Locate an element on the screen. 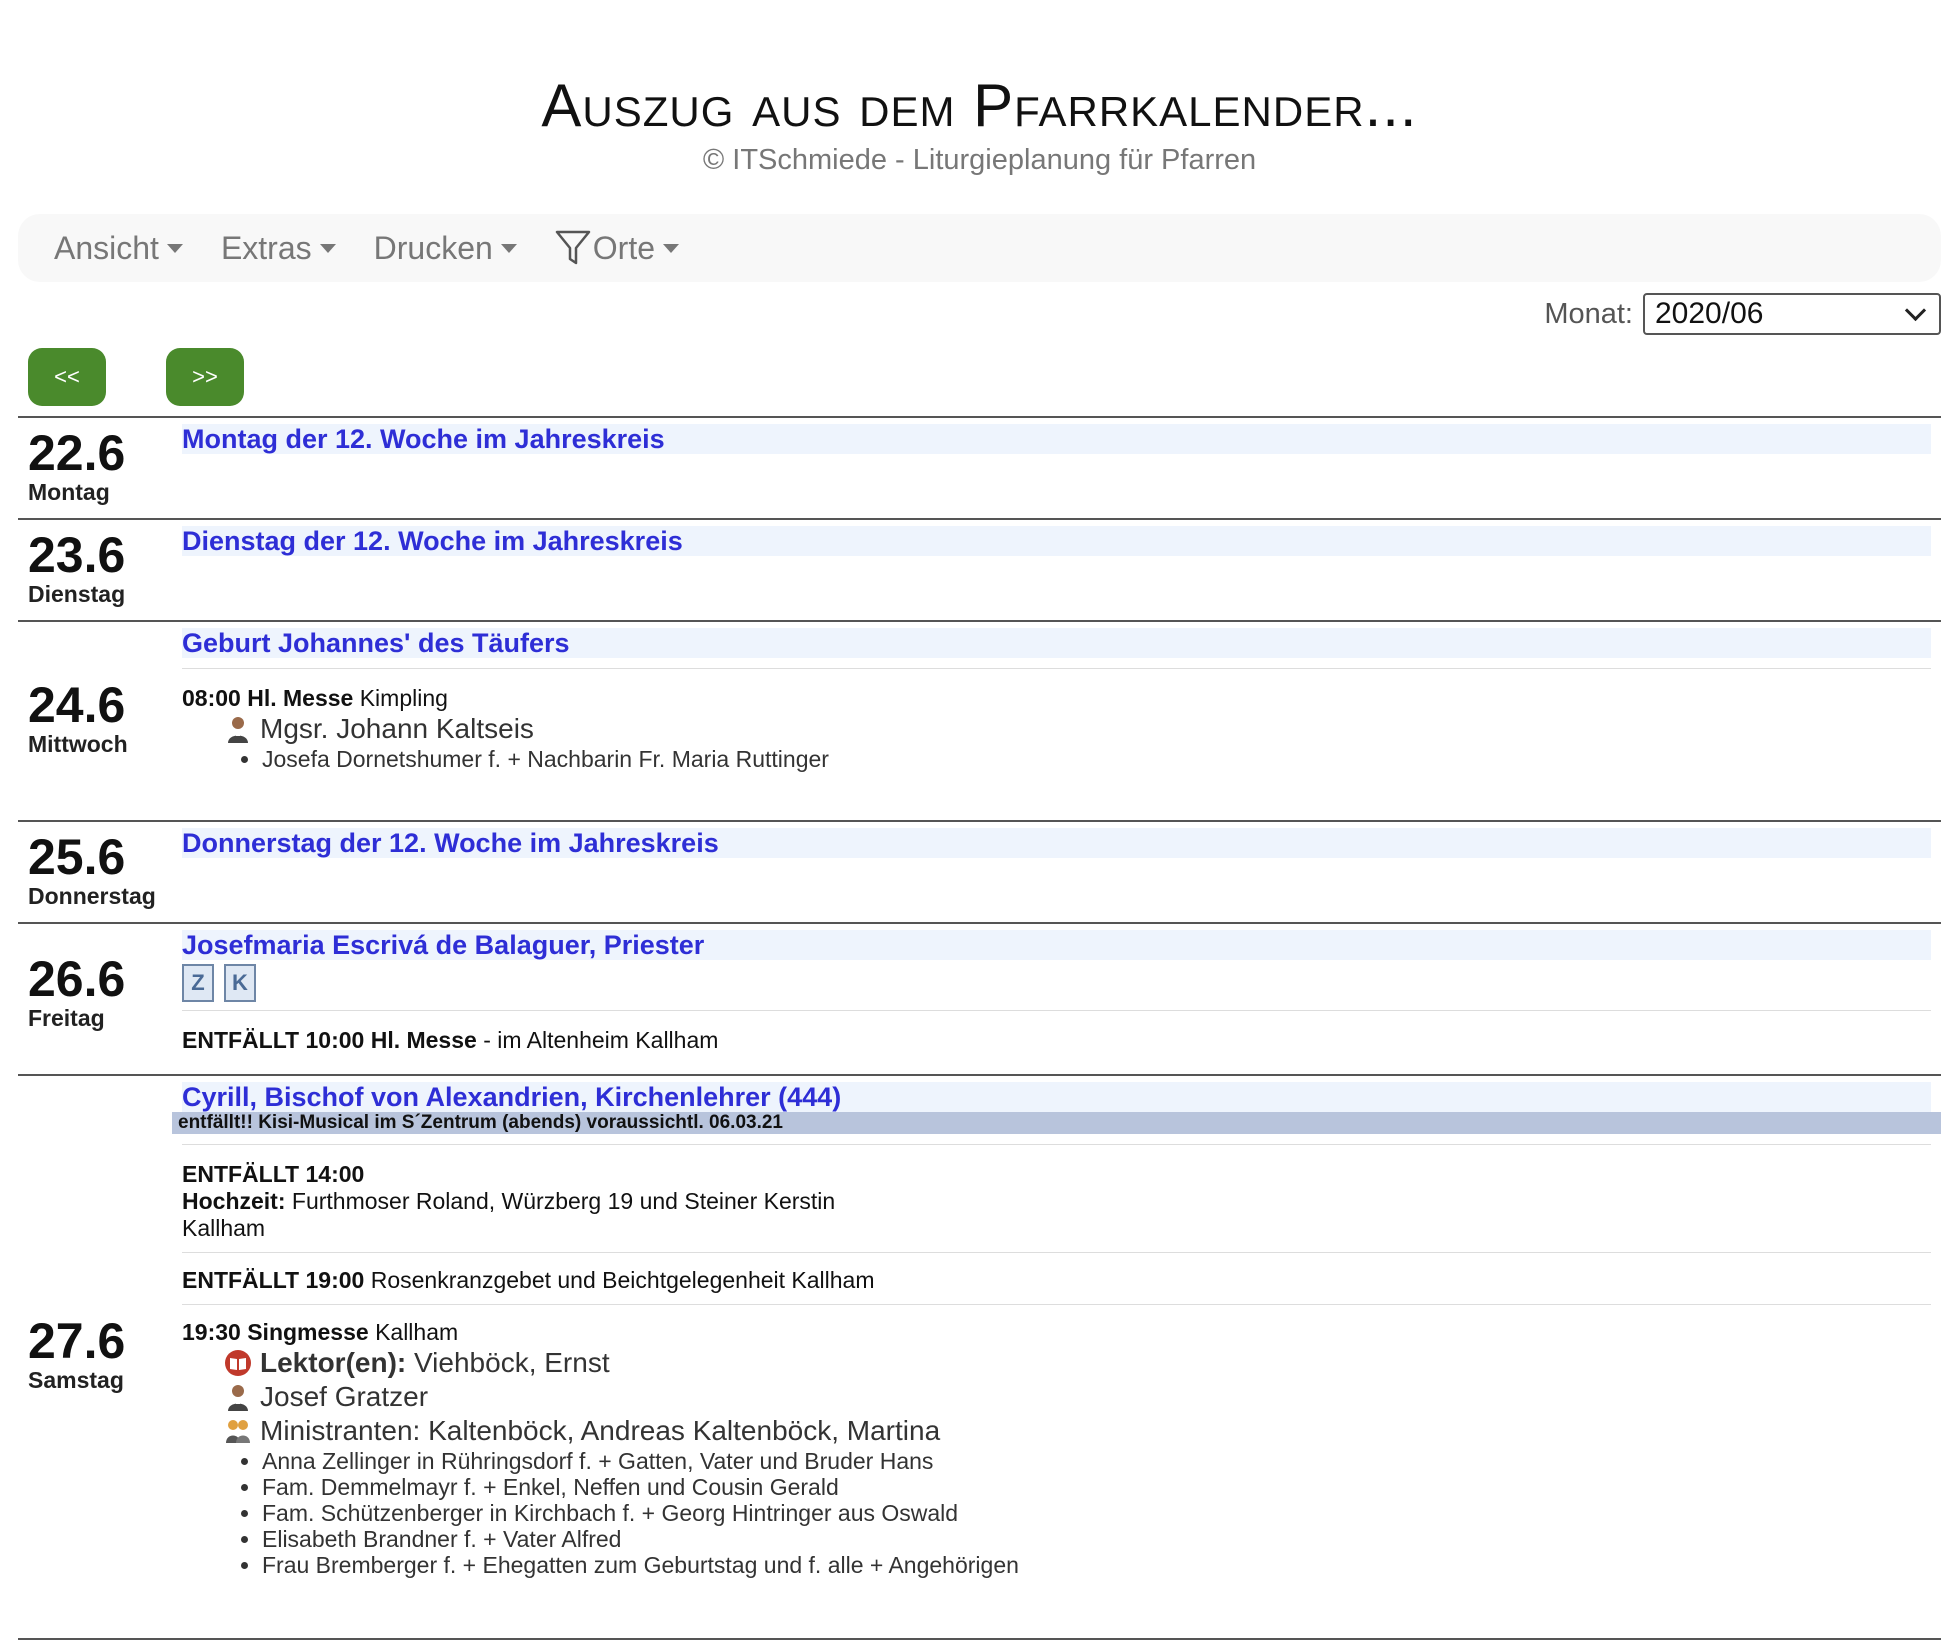 Image resolution: width=1947 pixels, height=1652 pixels. event: 08:00 Hl. Messe Kimpling is located at coordinates (1056, 698).